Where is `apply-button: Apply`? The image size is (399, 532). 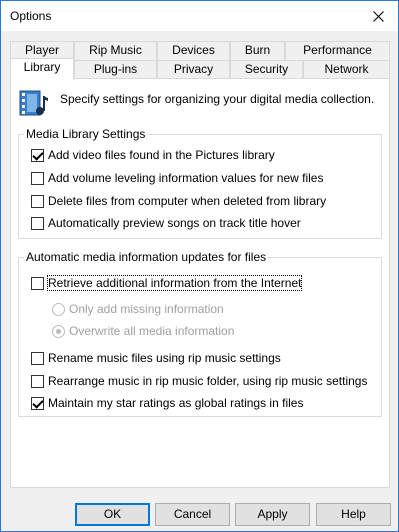 apply-button: Apply is located at coordinates (272, 514).